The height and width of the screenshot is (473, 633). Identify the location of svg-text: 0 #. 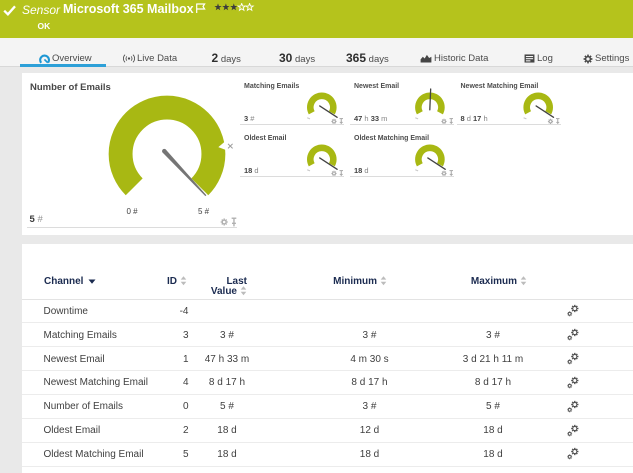
(132, 211).